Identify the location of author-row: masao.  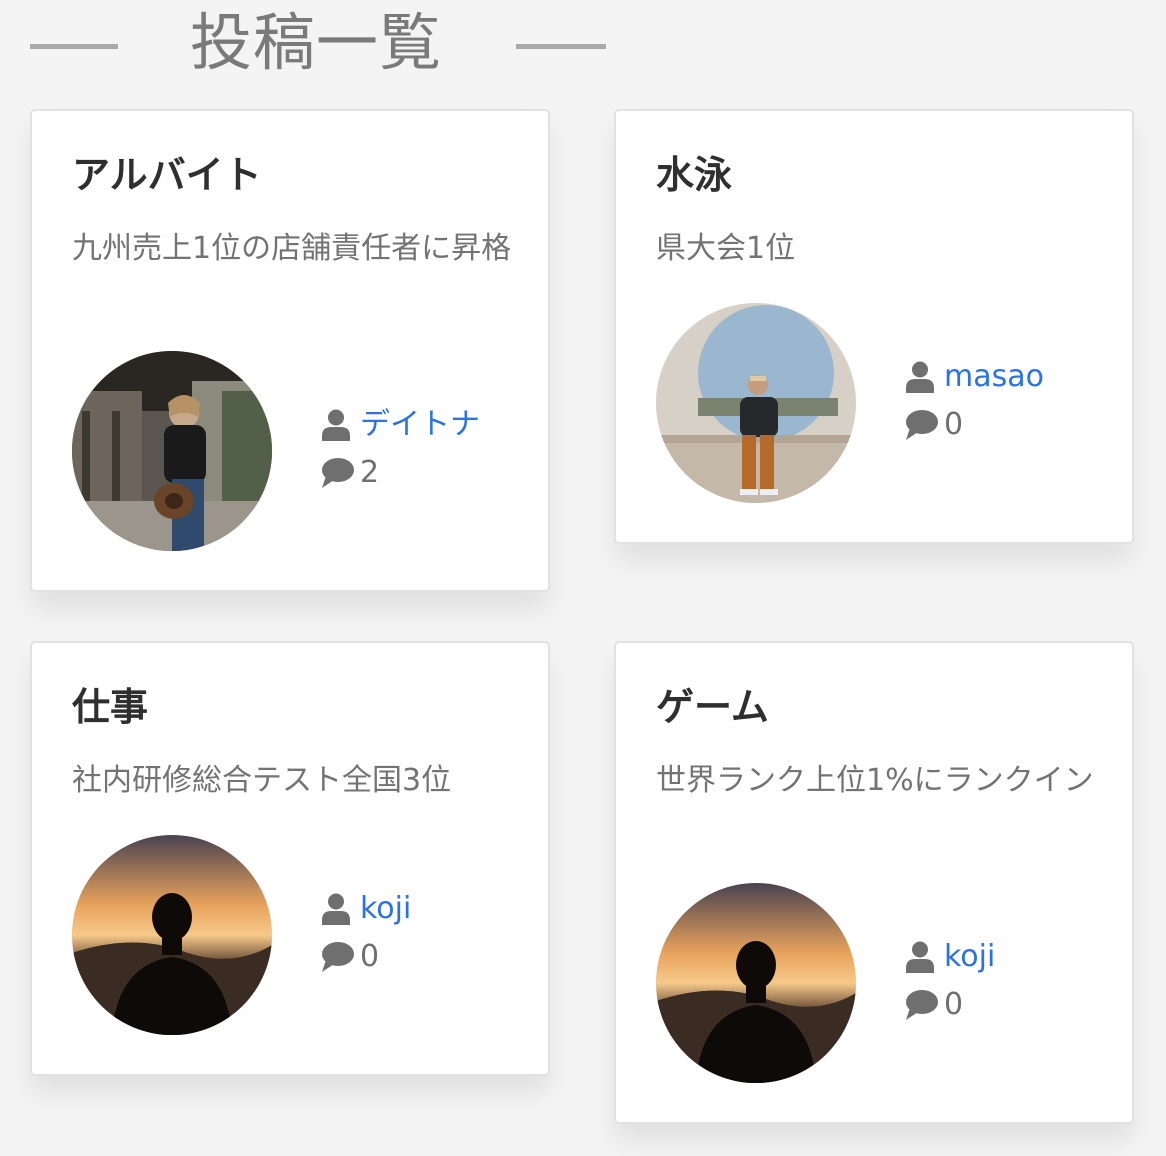
(1016, 377).